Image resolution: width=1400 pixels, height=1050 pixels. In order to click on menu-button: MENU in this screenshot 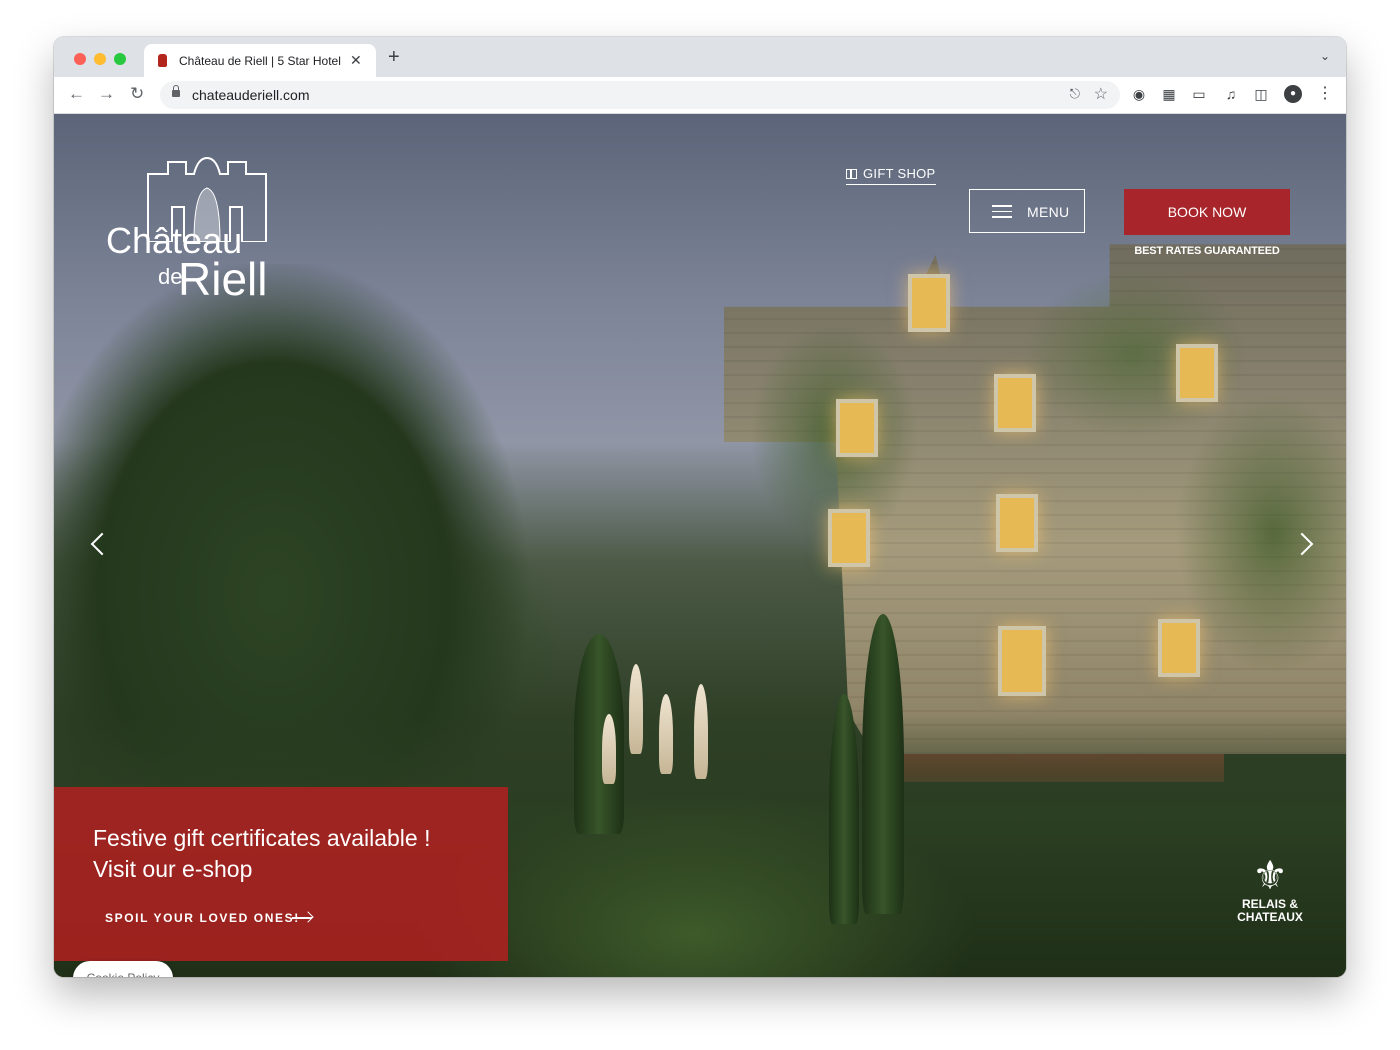, I will do `click(1027, 211)`.